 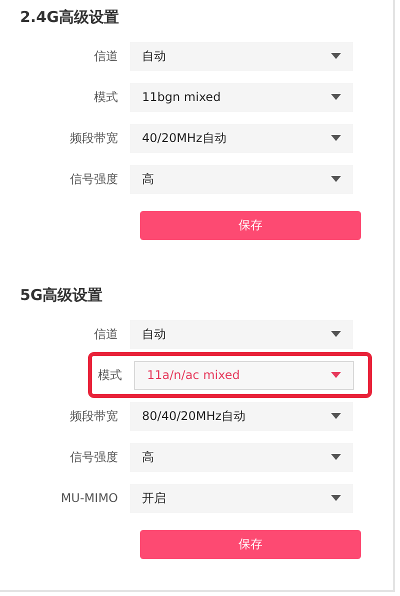 I want to click on dropdown: 11a/n/ac mixed, so click(x=244, y=375).